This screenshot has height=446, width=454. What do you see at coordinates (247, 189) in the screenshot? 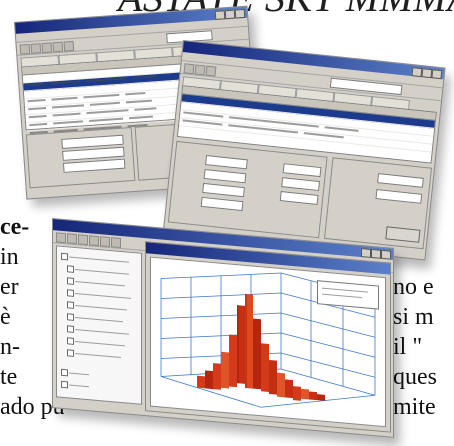
I see `measurements-group` at bounding box center [247, 189].